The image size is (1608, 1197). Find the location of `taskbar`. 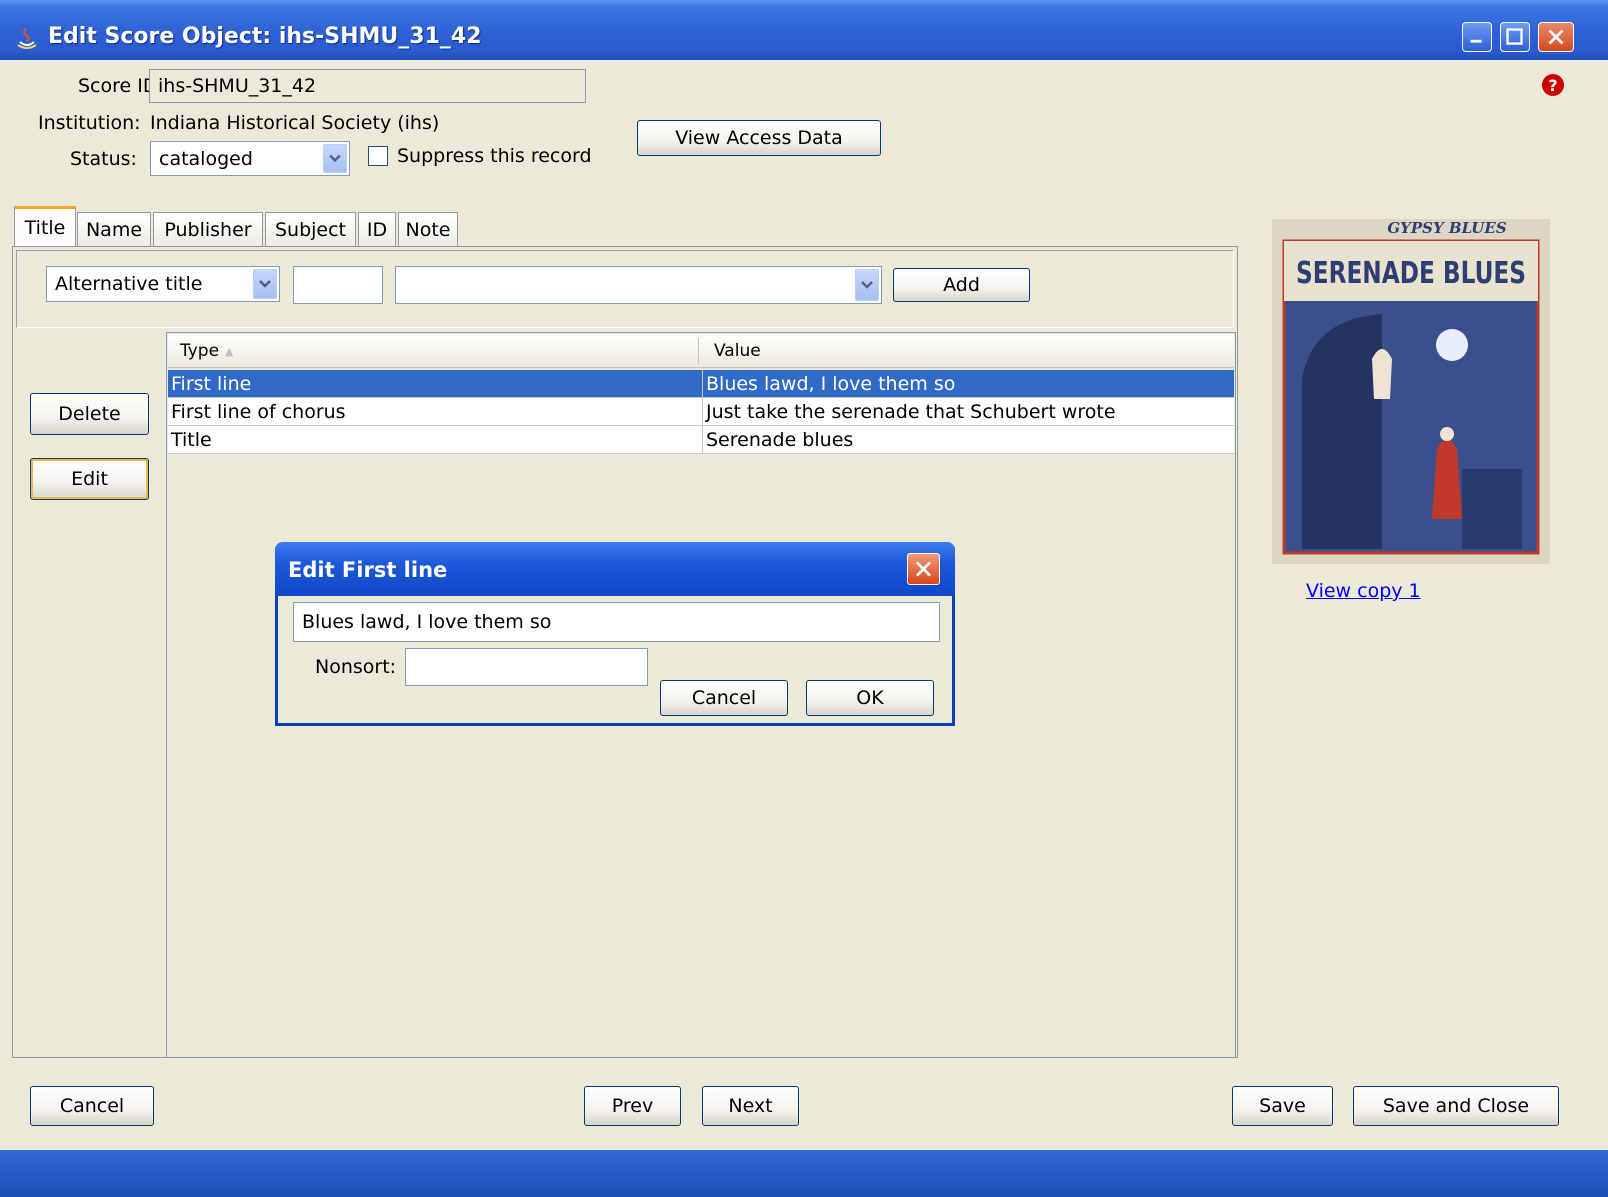

taskbar is located at coordinates (804, 1173).